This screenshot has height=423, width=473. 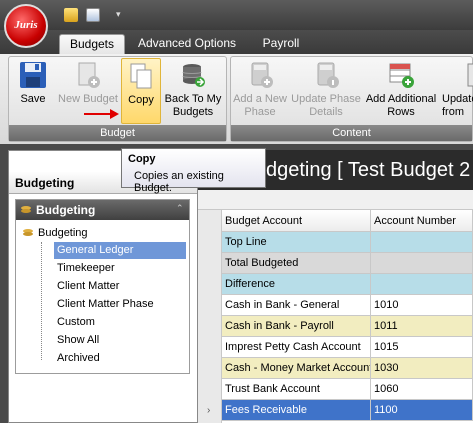 I want to click on save-button-label: Save, so click(x=33, y=99).